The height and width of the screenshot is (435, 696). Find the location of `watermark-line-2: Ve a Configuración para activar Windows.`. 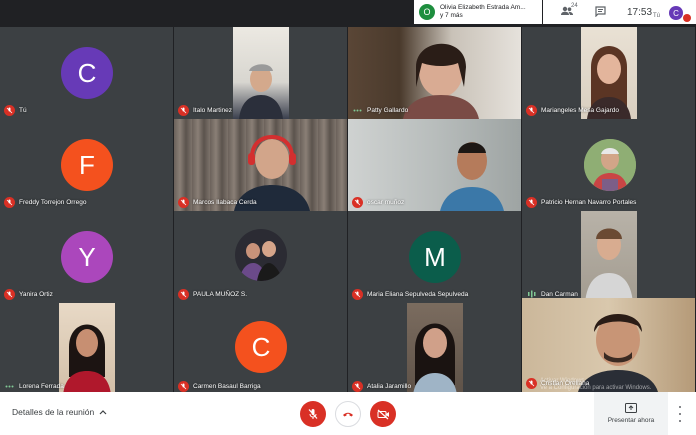

watermark-line-2: Ve a Configuración para activar Windows. is located at coordinates (596, 388).